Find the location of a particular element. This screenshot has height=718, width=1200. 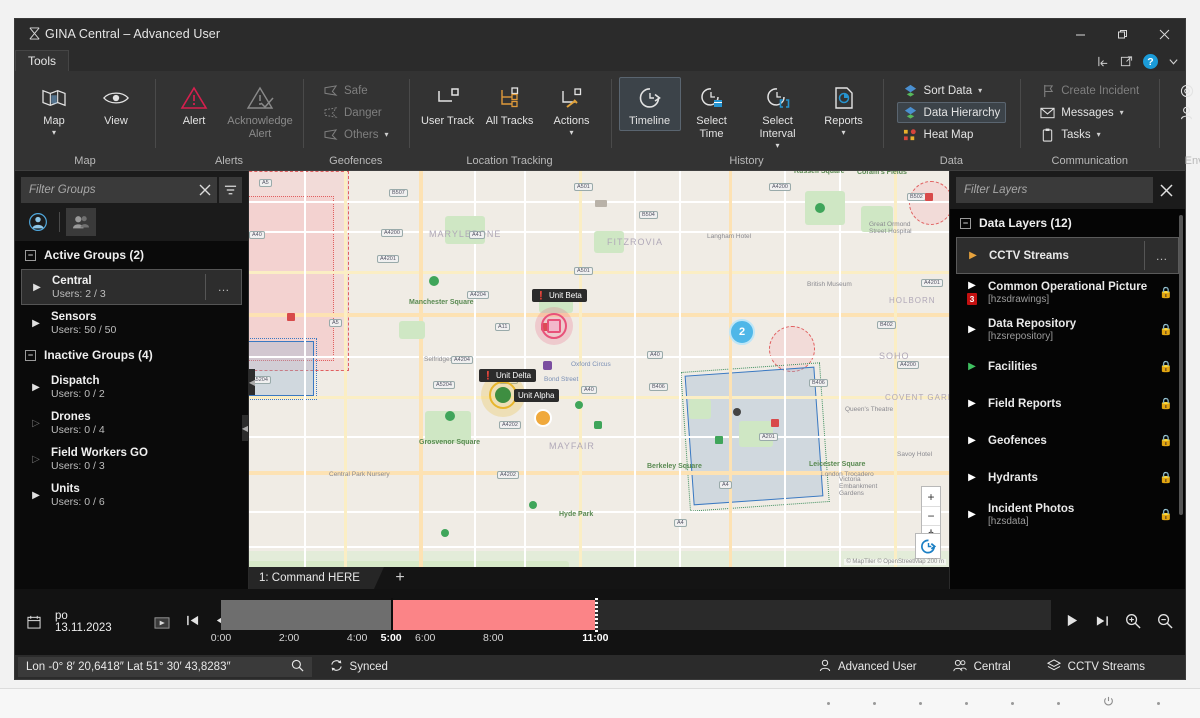

popout-icon is located at coordinates (1126, 61).